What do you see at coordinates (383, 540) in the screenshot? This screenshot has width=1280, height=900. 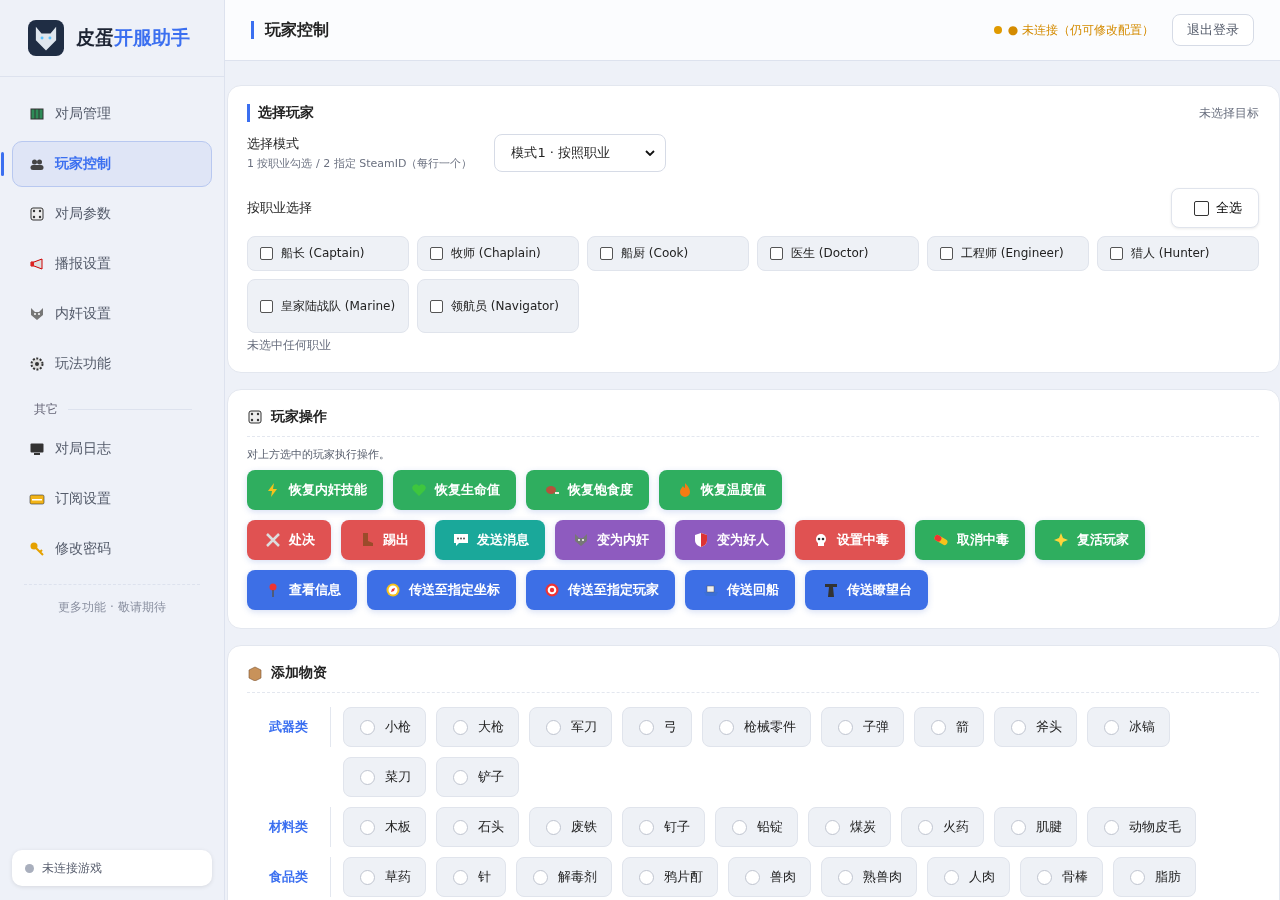 I see `action-button: 踢出` at bounding box center [383, 540].